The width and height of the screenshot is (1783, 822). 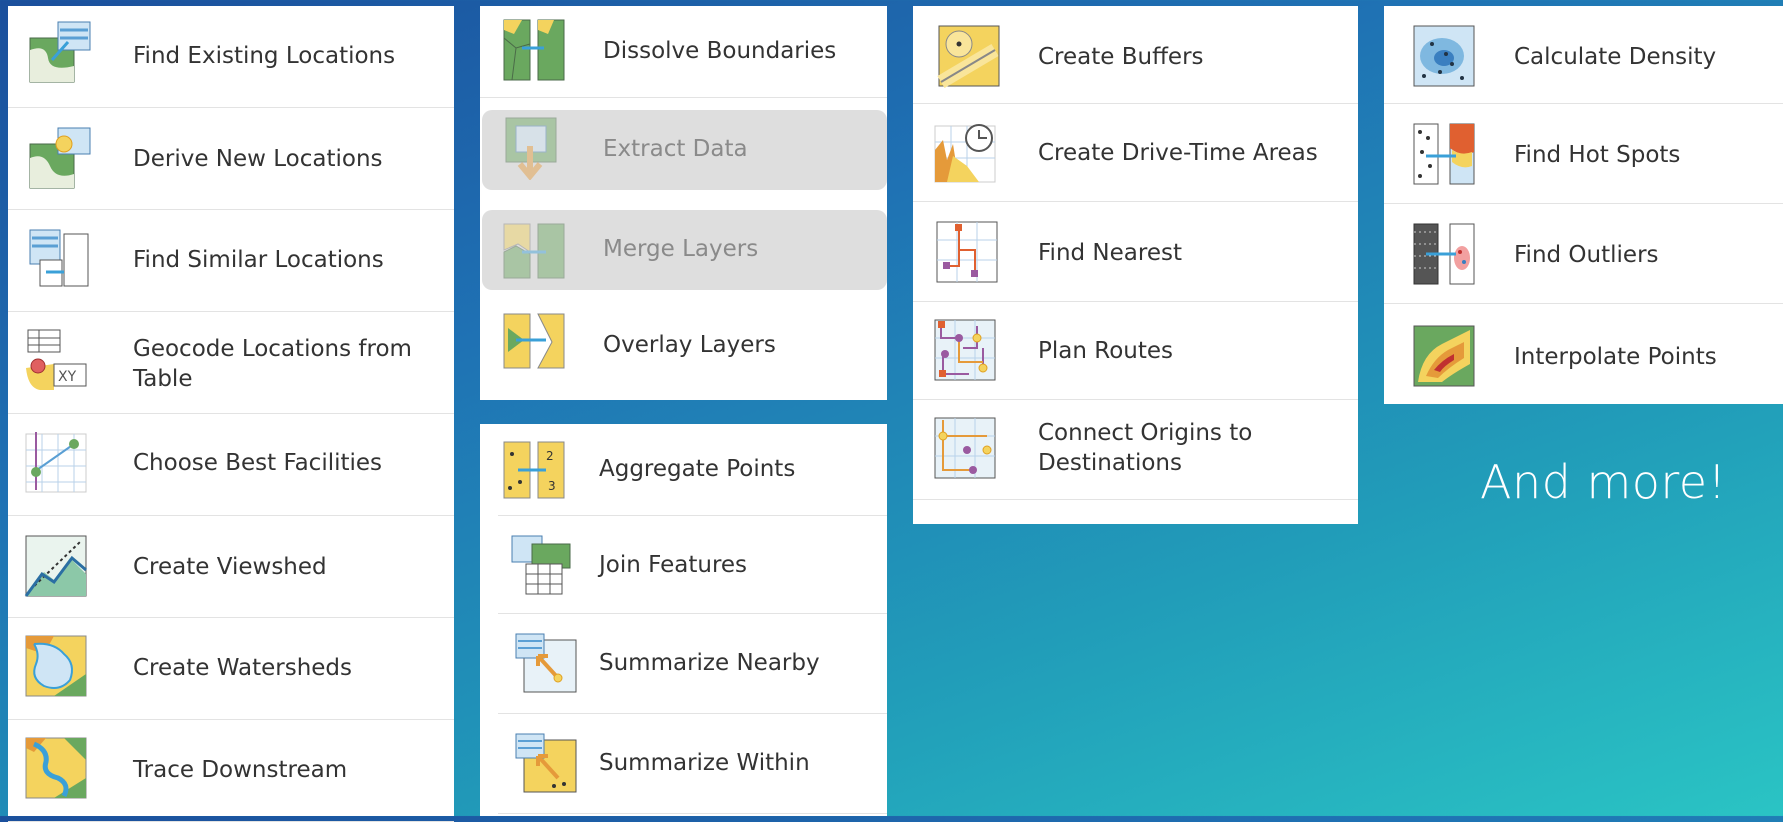 What do you see at coordinates (1444, 254) in the screenshot?
I see `outliers-icon` at bounding box center [1444, 254].